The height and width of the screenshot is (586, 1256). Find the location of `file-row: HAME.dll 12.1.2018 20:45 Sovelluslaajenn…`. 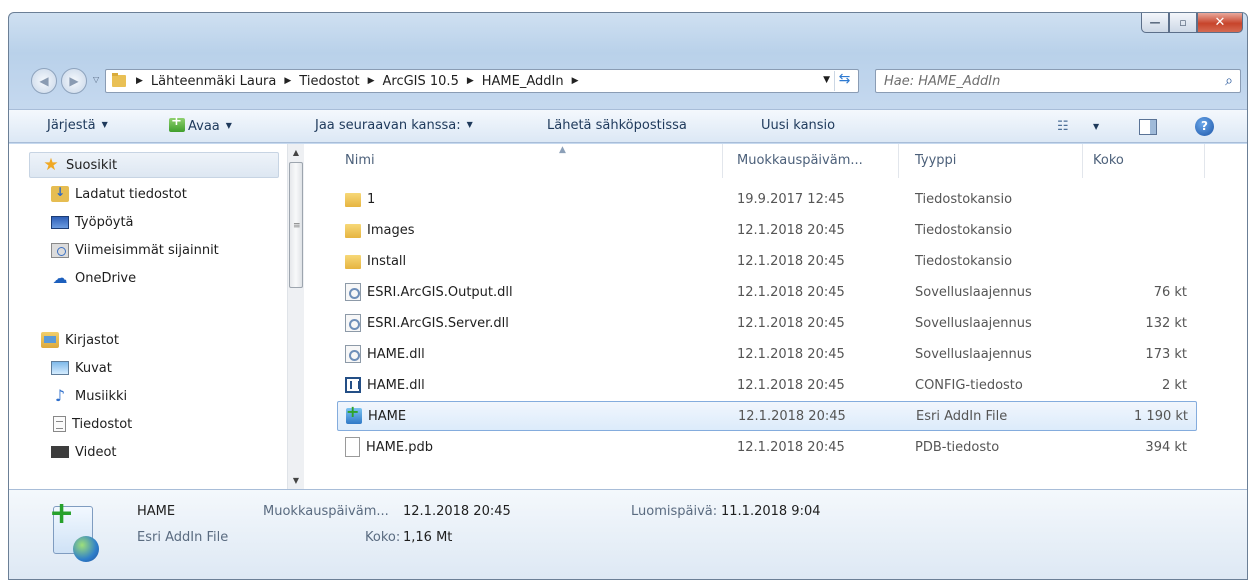

file-row: HAME.dll 12.1.2018 20:45 Sovelluslaajenn… is located at coordinates (767, 354).